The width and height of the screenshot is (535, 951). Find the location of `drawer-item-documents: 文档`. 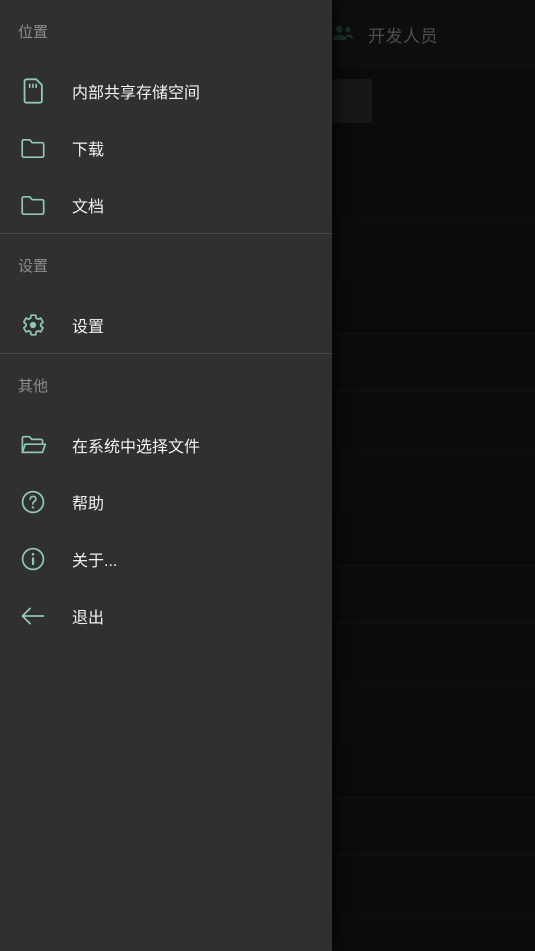

drawer-item-documents: 文档 is located at coordinates (166, 204).